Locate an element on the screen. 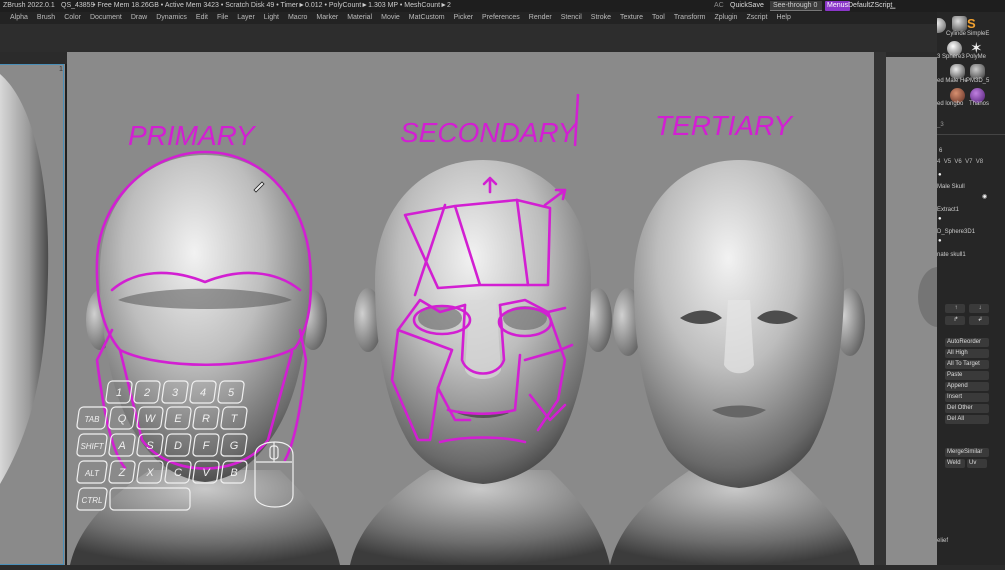 This screenshot has height=570, width=1005. key-label: 2 is located at coordinates (146, 393).